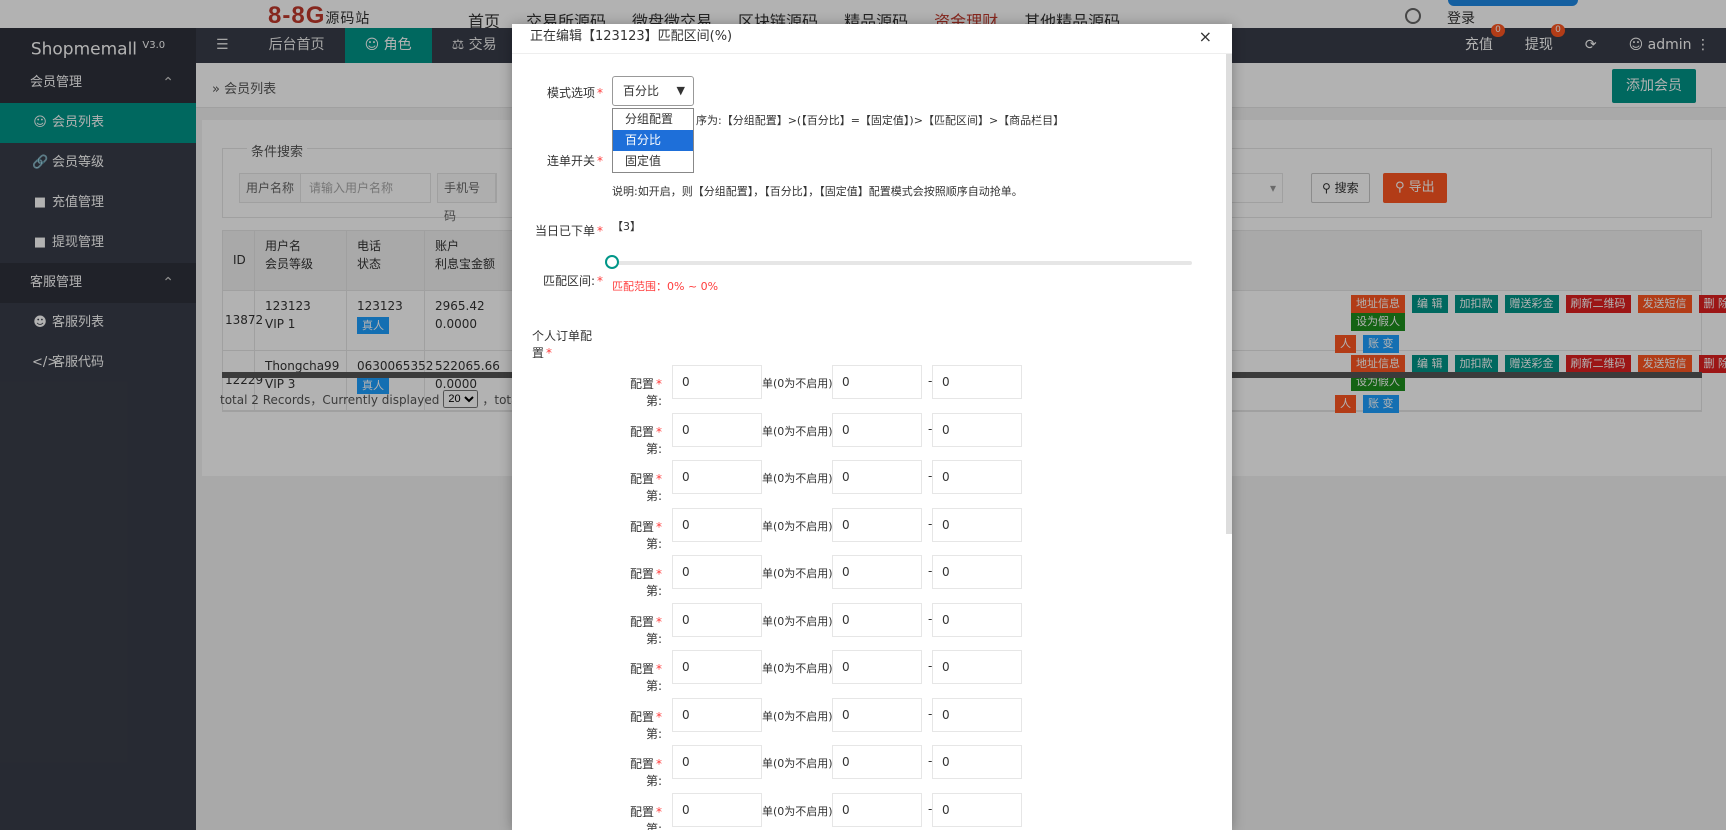 The image size is (1726, 830). I want to click on range-hint: 匹配范围：0% ~ 0%, so click(665, 286).